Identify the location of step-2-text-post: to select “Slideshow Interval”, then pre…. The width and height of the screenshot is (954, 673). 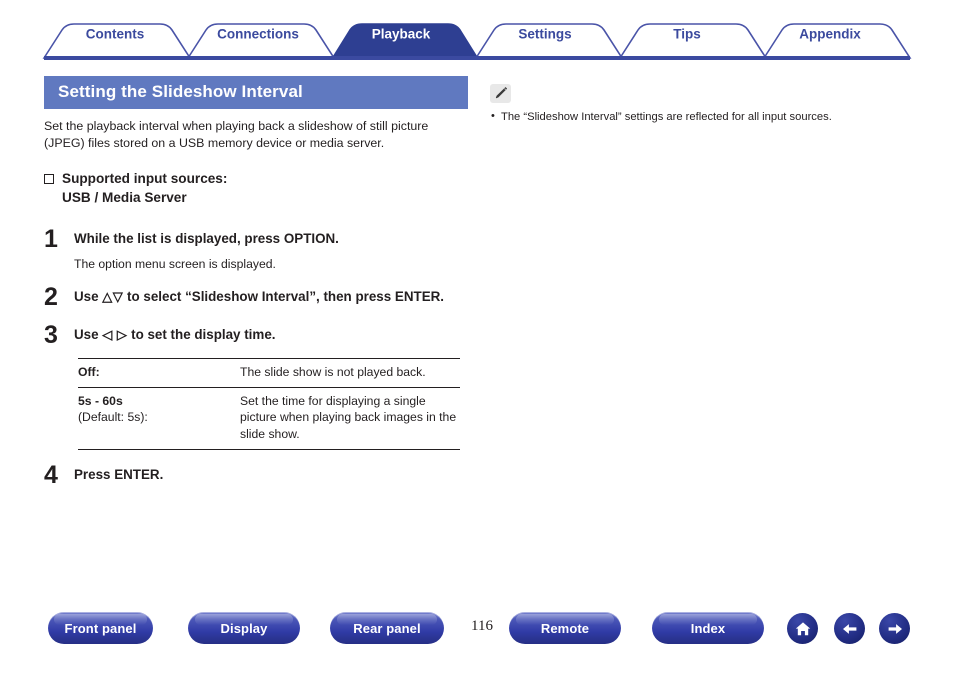
(284, 297).